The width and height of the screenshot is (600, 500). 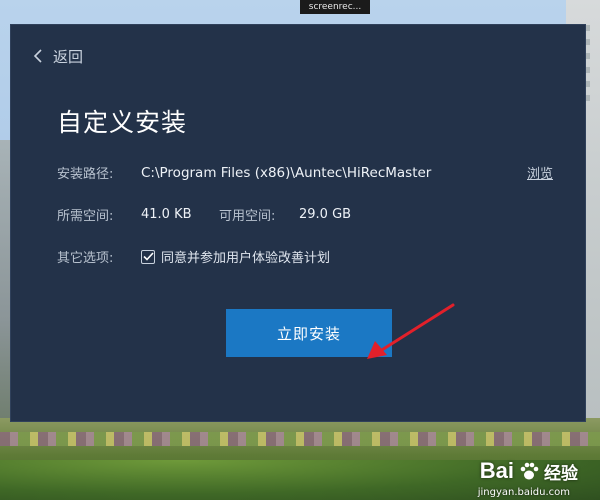 I want to click on available-space-label: 可用空间:, so click(x=247, y=216).